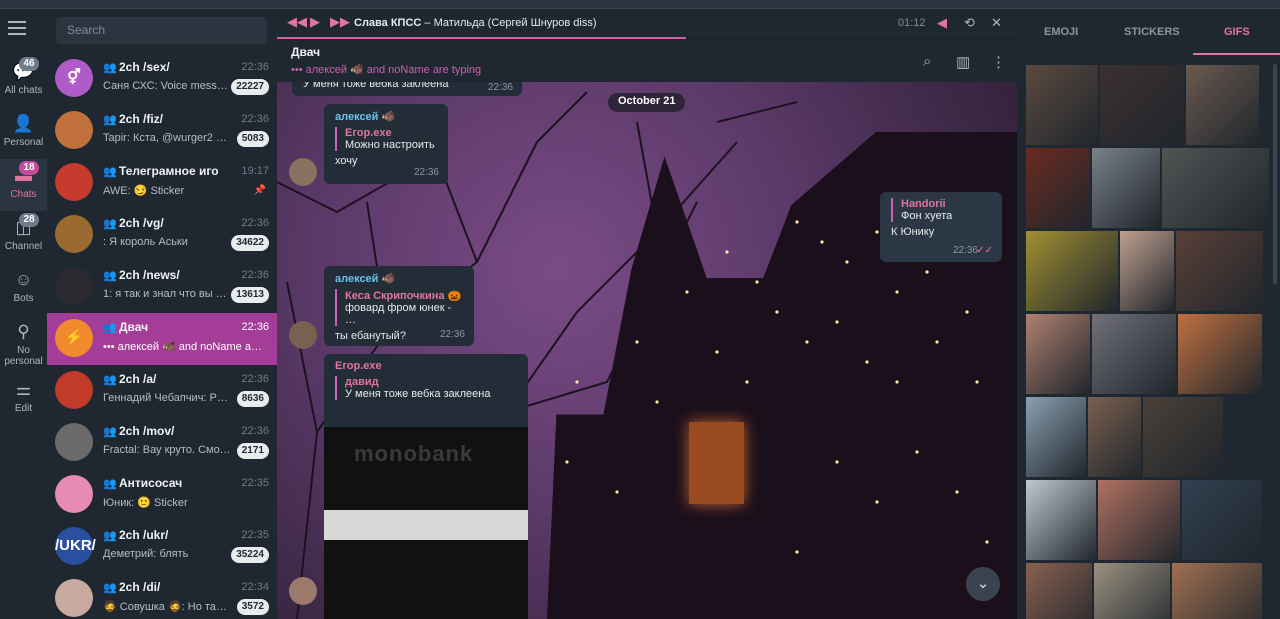 The image size is (1280, 619). I want to click on more-menu-icon: ⋮, so click(998, 62).